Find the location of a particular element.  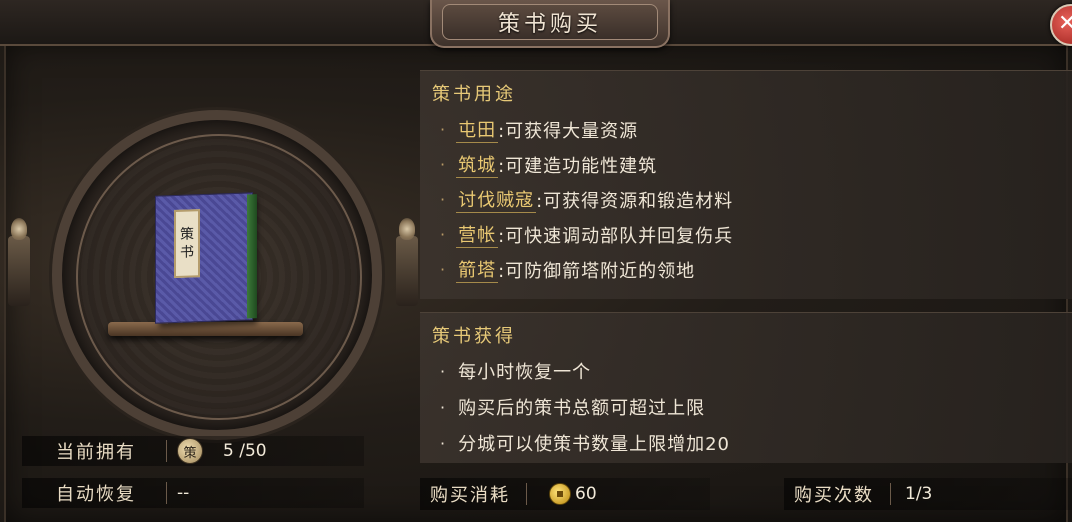

usage-desc: :可获得资源和锻造材料 is located at coordinates (635, 201).